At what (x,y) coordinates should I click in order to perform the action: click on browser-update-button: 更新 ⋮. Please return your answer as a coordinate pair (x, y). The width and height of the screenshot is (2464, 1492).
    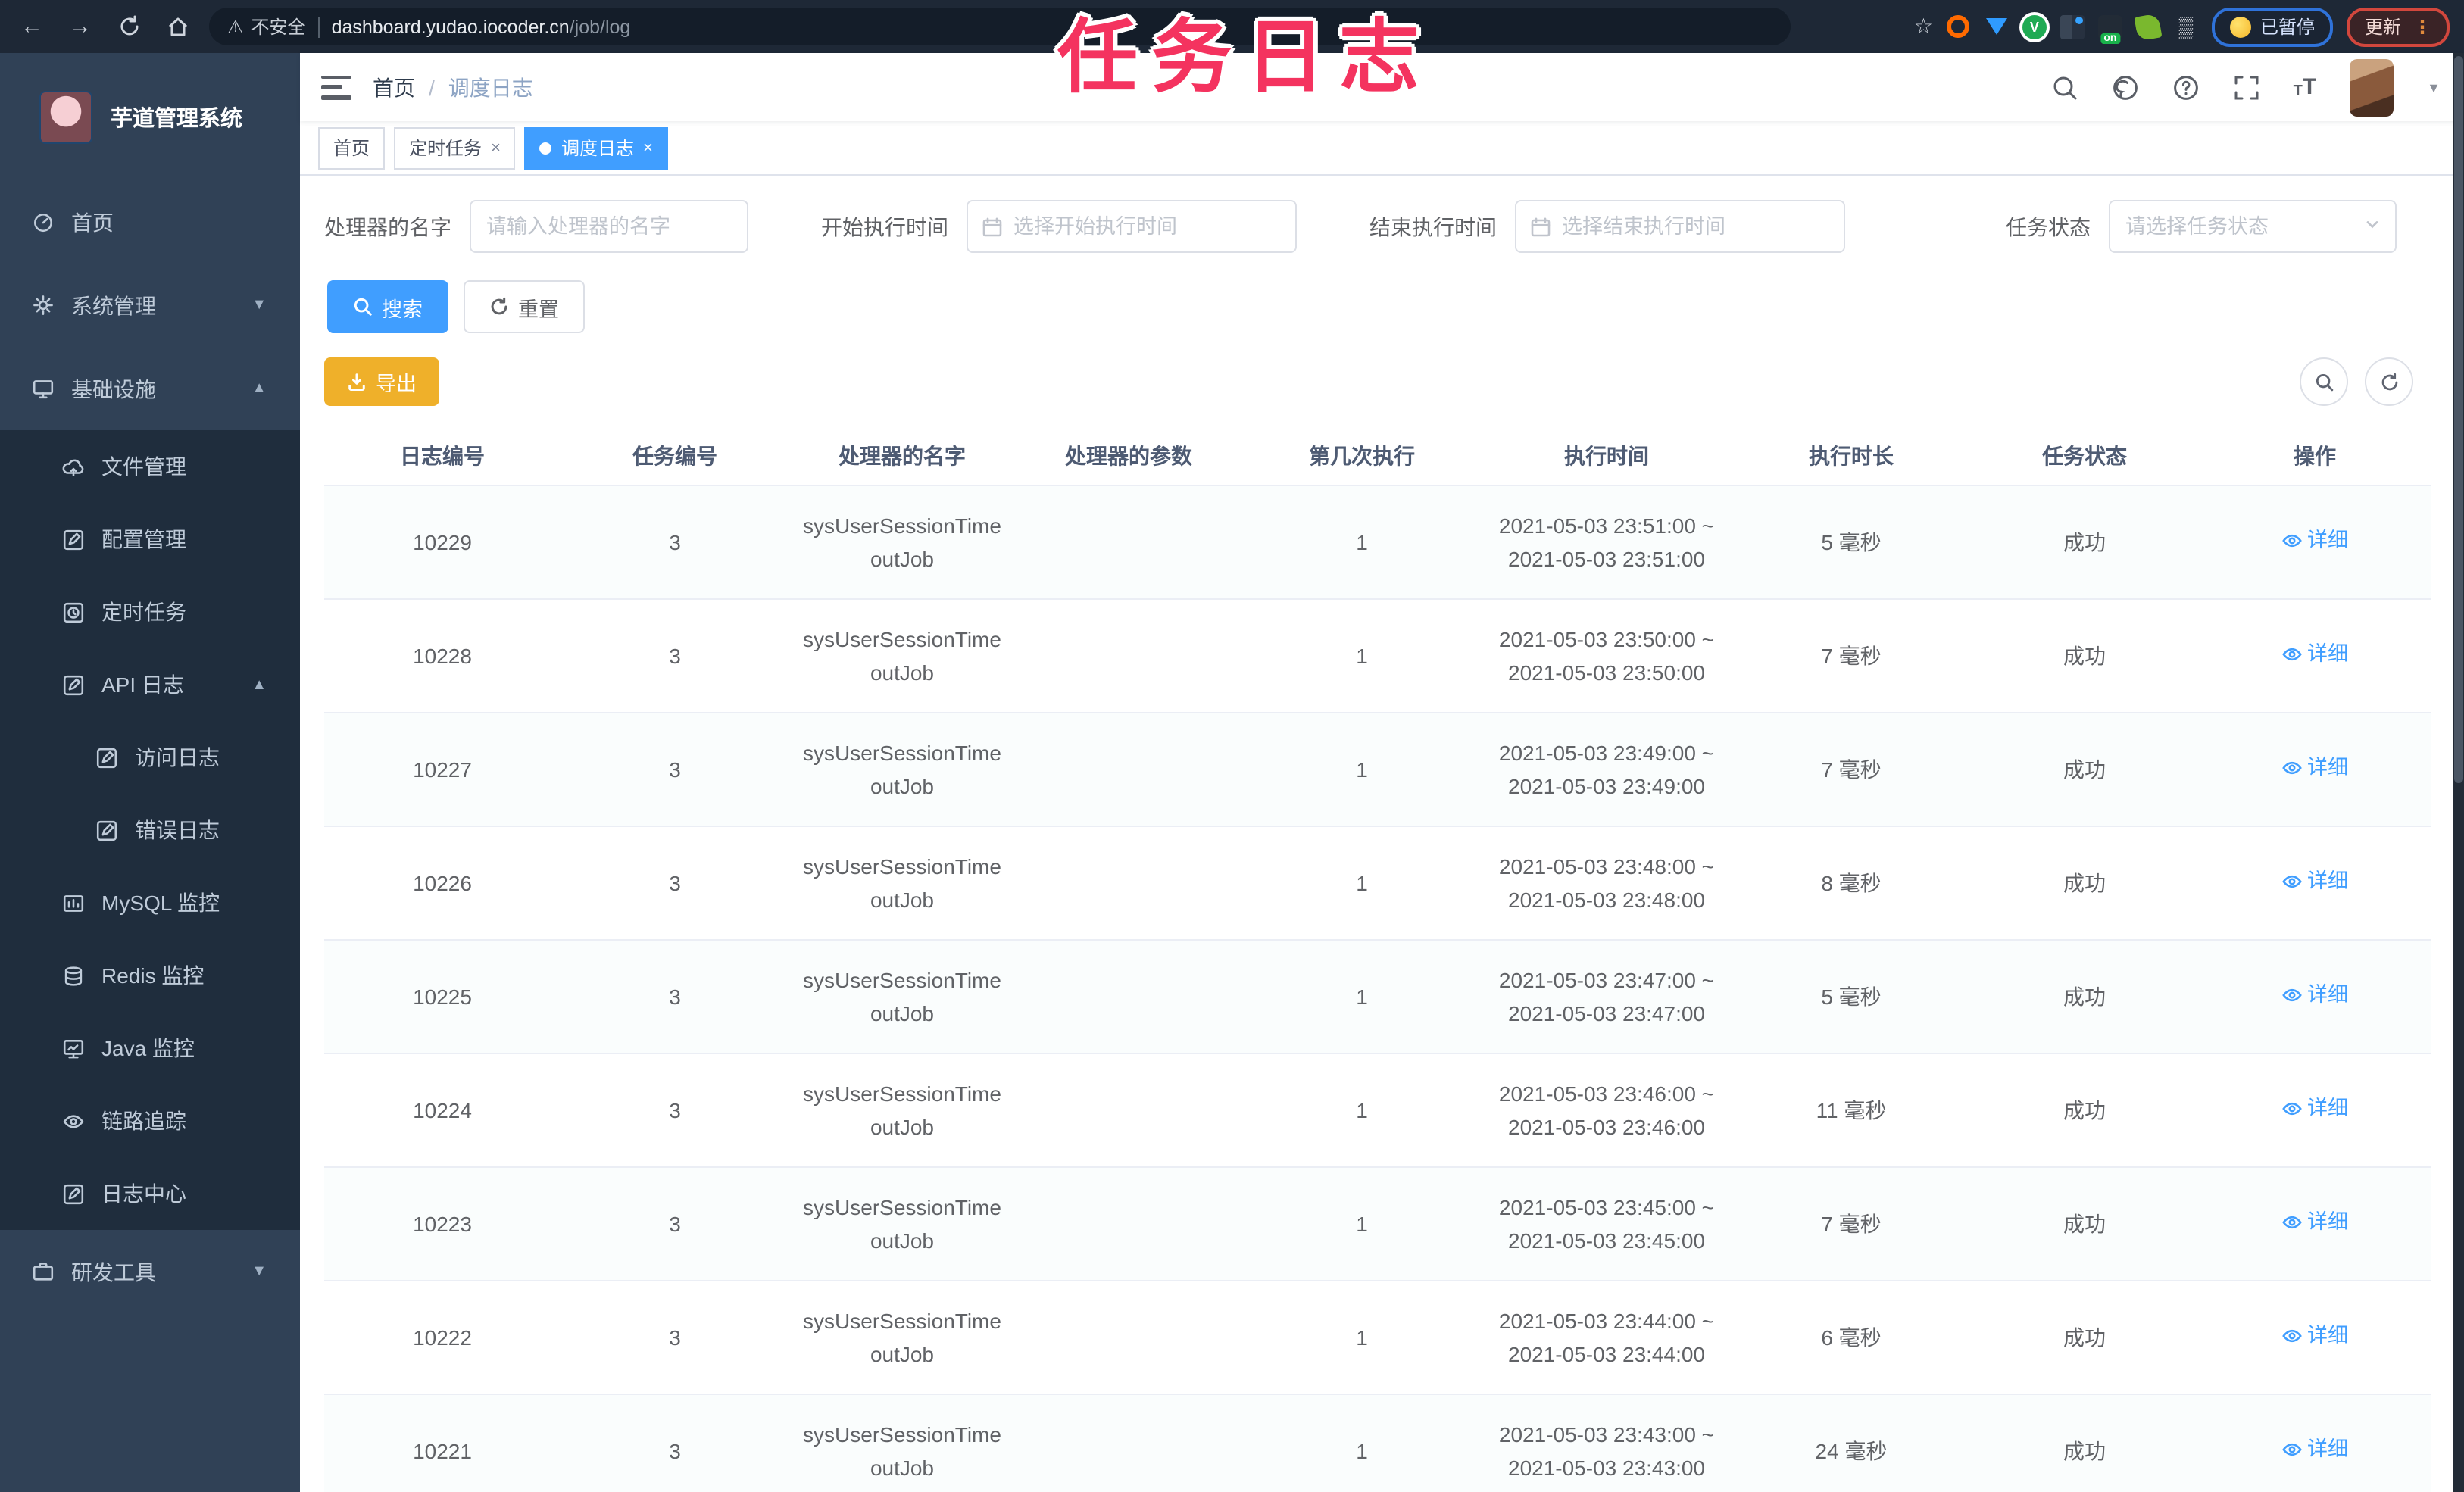
    Looking at the image, I should click on (2398, 27).